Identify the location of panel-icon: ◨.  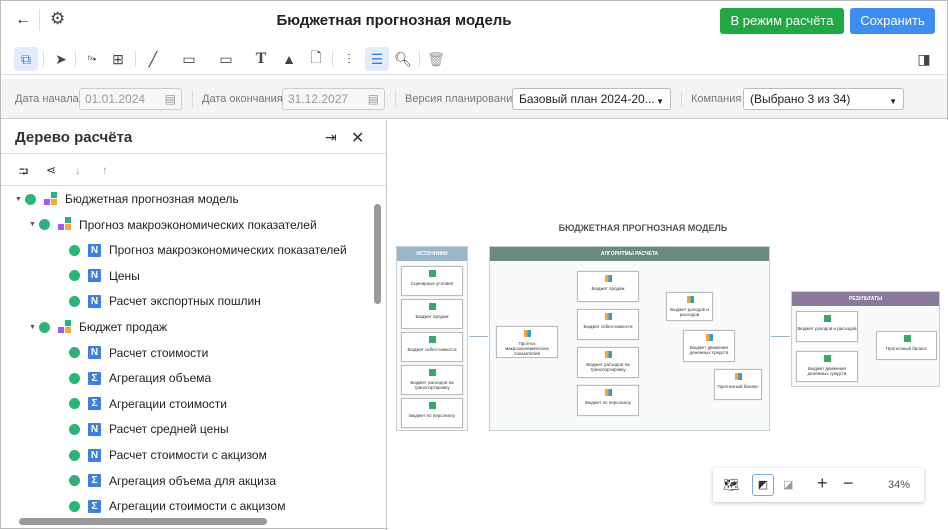
(924, 59).